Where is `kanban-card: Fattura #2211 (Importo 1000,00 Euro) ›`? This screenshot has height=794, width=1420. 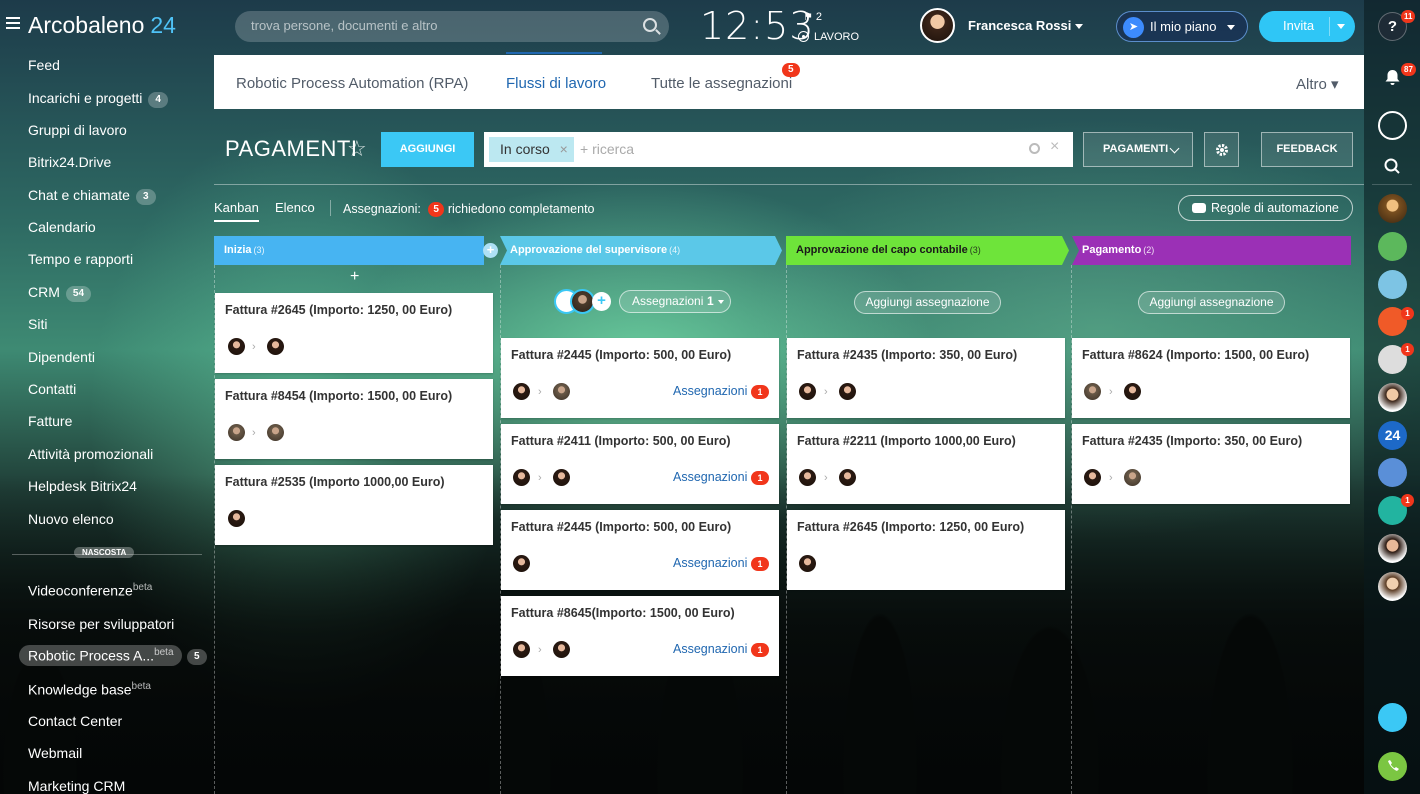
kanban-card: Fattura #2211 (Importo 1000,00 Euro) › is located at coordinates (926, 464).